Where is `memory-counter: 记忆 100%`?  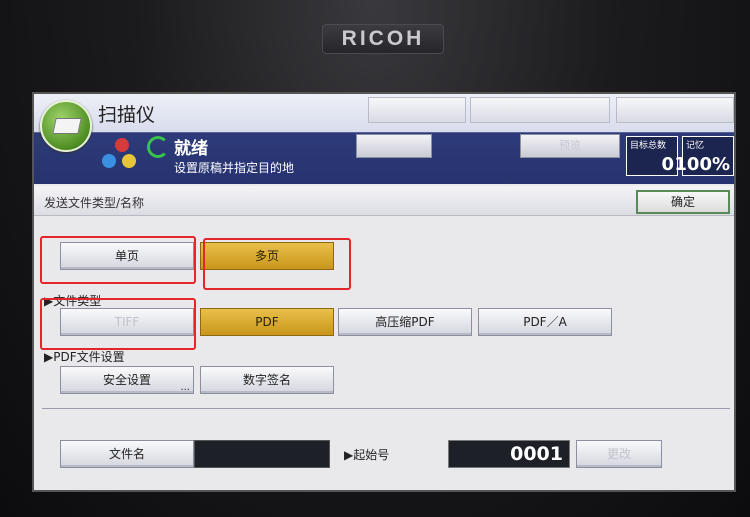 memory-counter: 记忆 100% is located at coordinates (704, 156).